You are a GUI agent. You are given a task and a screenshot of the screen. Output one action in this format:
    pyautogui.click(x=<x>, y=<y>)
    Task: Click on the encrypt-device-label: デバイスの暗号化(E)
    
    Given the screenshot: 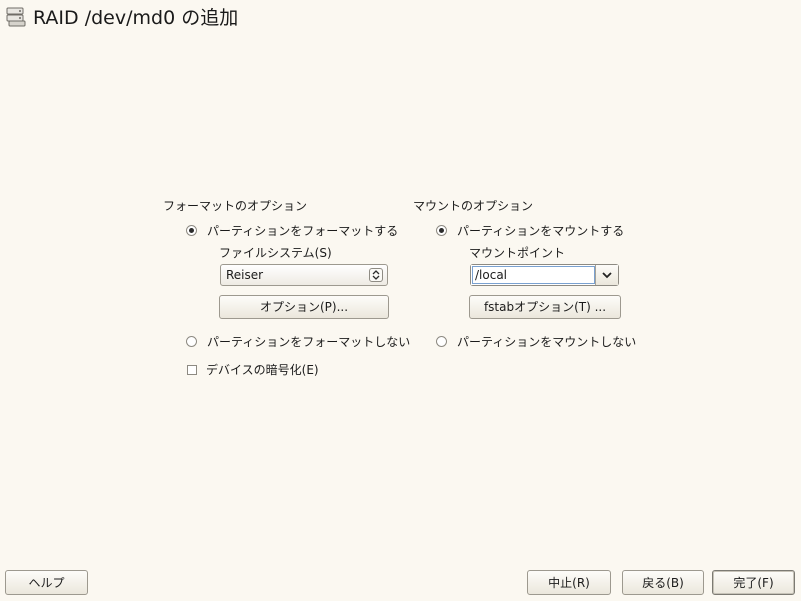 What is the action you would take?
    pyautogui.click(x=262, y=370)
    